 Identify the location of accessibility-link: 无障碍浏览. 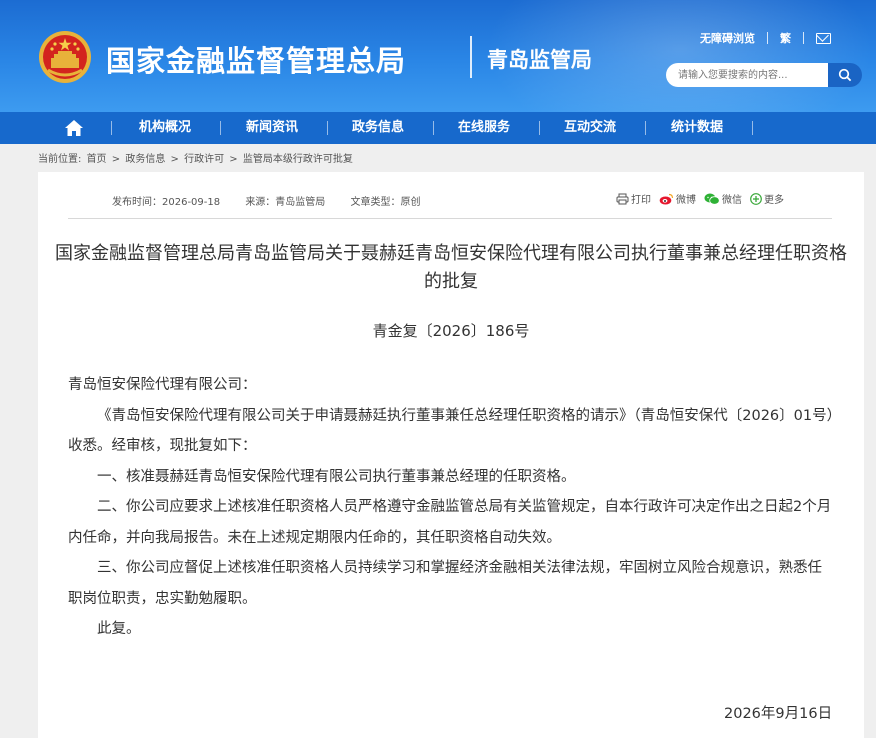
(727, 38).